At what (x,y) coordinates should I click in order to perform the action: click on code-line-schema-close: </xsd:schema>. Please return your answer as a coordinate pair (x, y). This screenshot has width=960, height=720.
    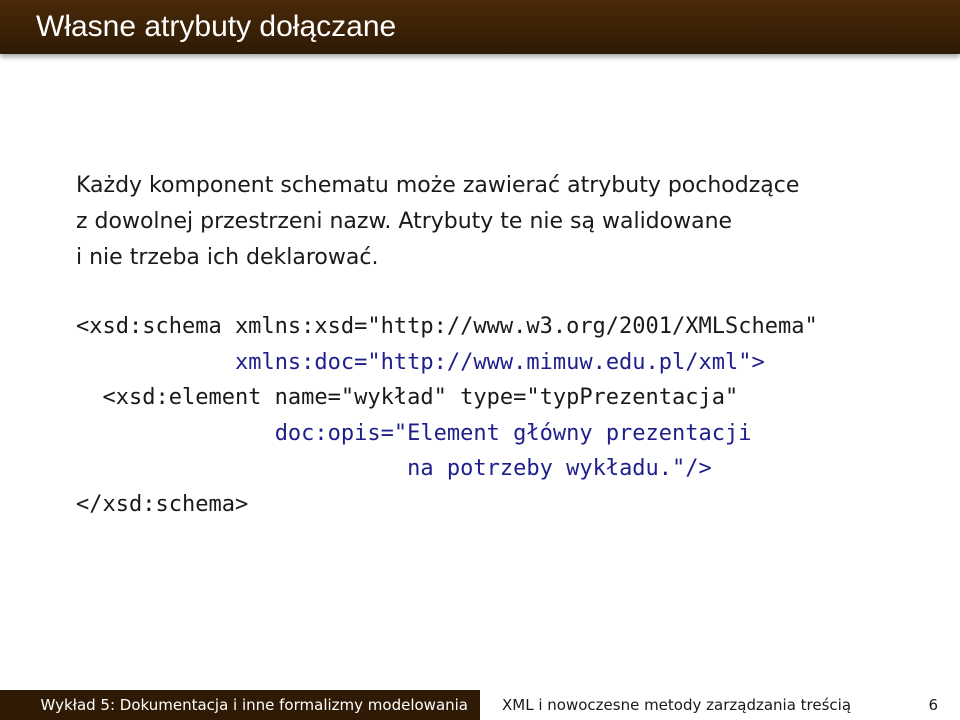
    Looking at the image, I should click on (162, 504).